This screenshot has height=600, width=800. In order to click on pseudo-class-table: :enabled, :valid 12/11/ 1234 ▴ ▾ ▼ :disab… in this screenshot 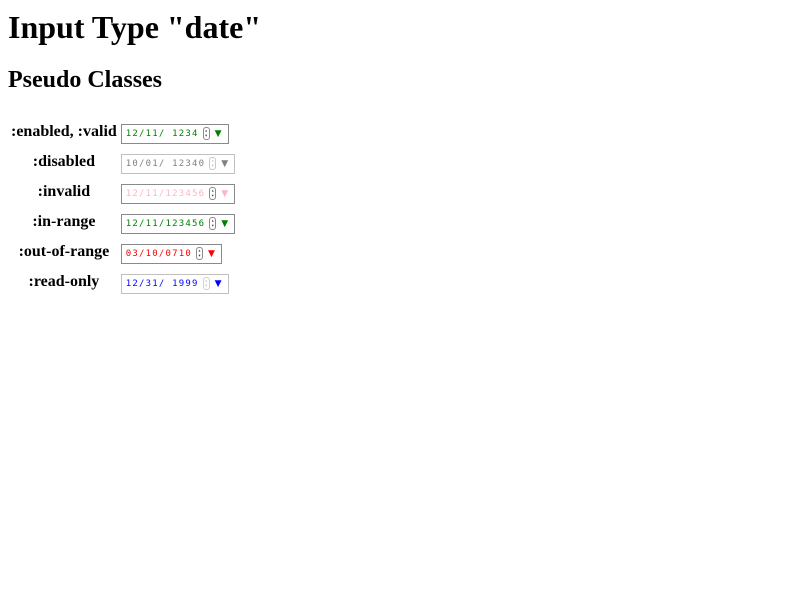, I will do `click(123, 207)`.